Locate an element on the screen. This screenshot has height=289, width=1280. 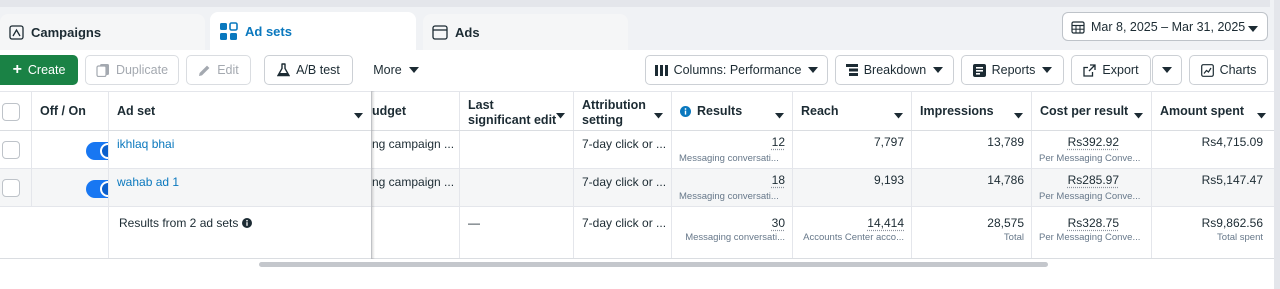
reports-label: Reports is located at coordinates (1013, 70).